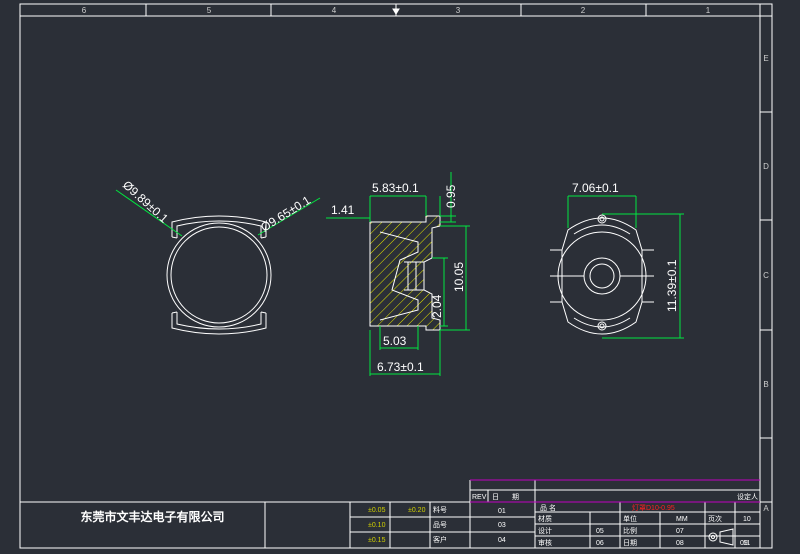  I want to click on projection-symbol, so click(721, 537).